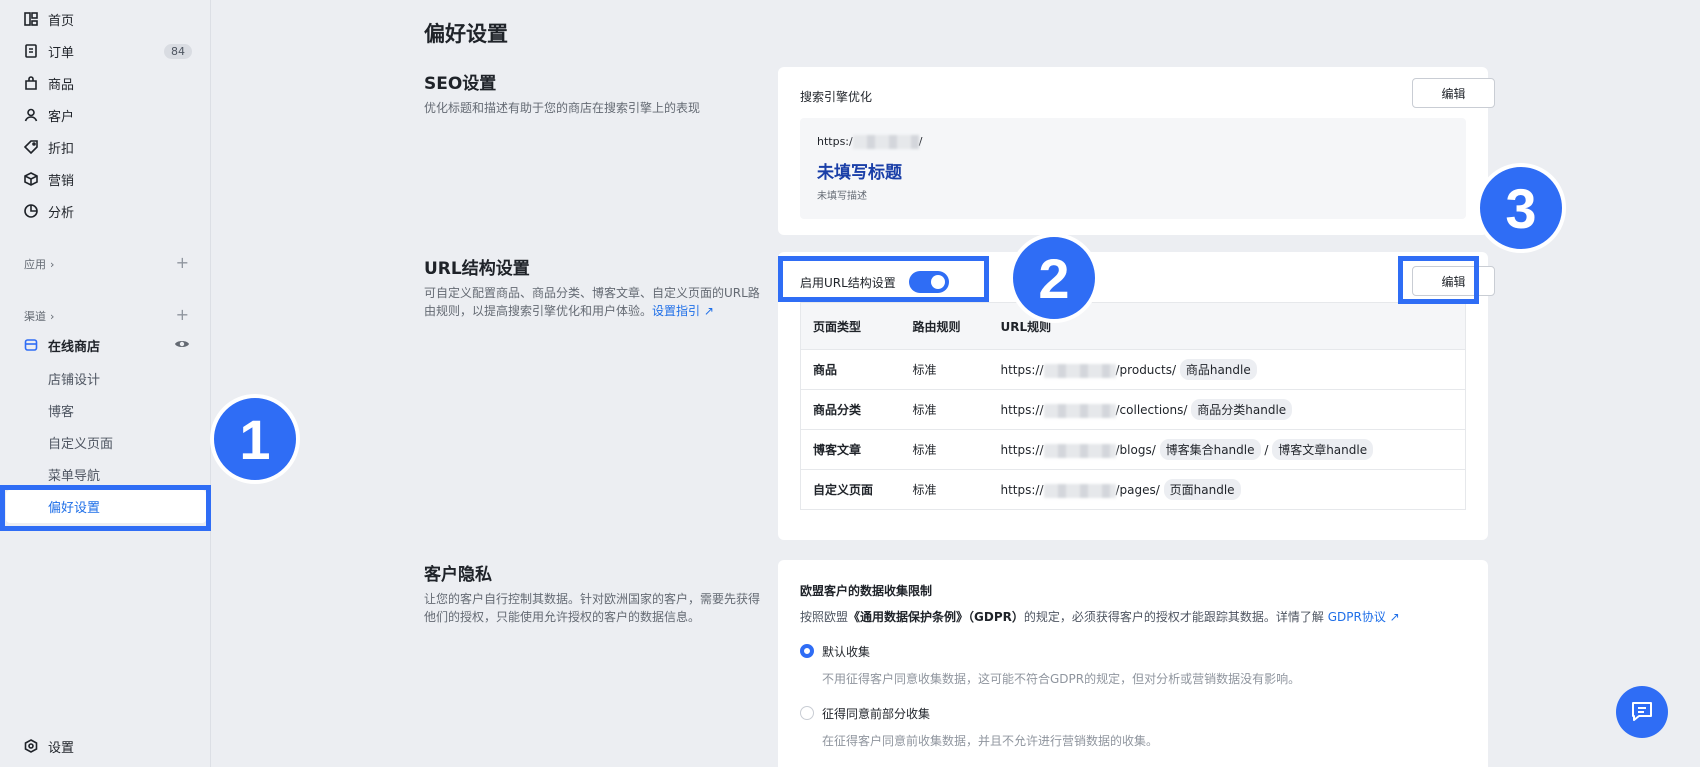 This screenshot has height=767, width=1700. Describe the element at coordinates (1133, 168) in the screenshot. I see `seo-preview: https:// 未填写标题 未填写描述` at that location.